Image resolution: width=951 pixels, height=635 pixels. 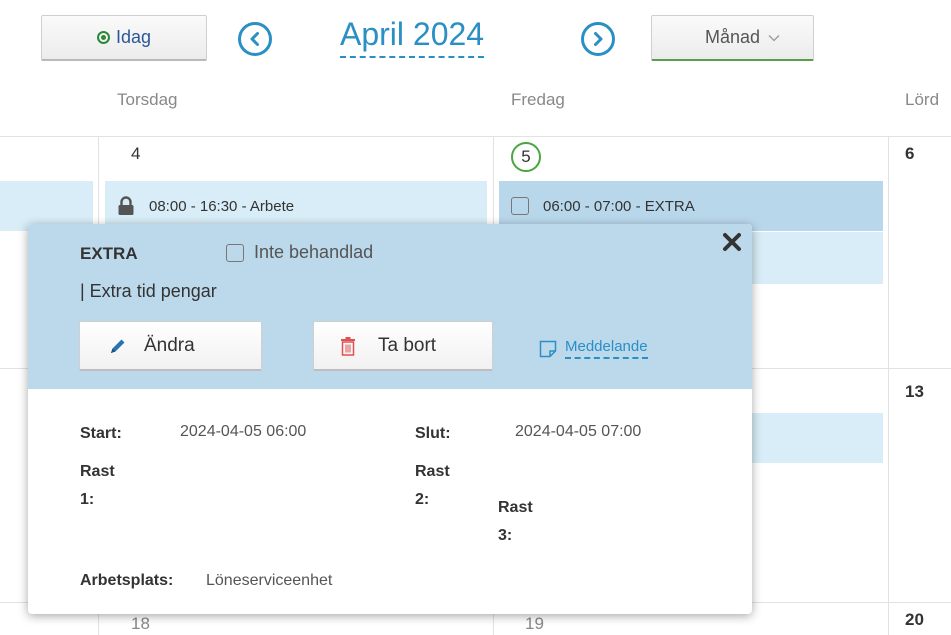 I want to click on lock-icon, so click(x=126, y=205).